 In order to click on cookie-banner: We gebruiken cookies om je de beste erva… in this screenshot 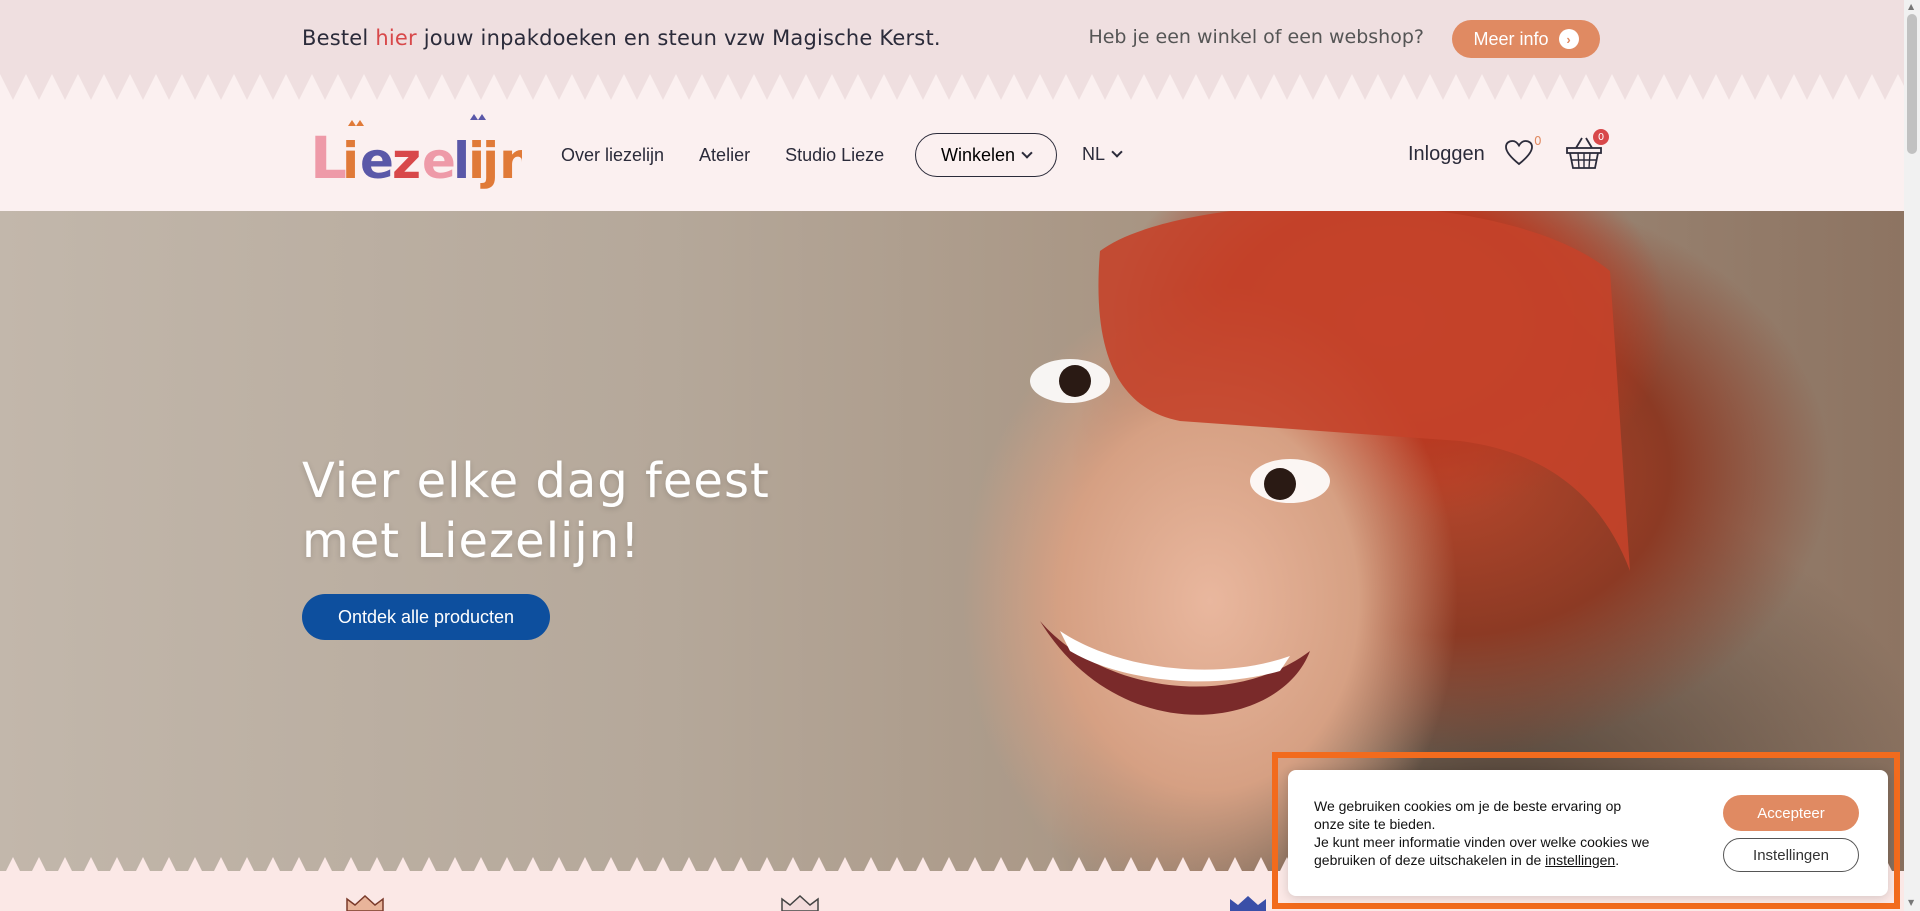, I will do `click(1588, 833)`.